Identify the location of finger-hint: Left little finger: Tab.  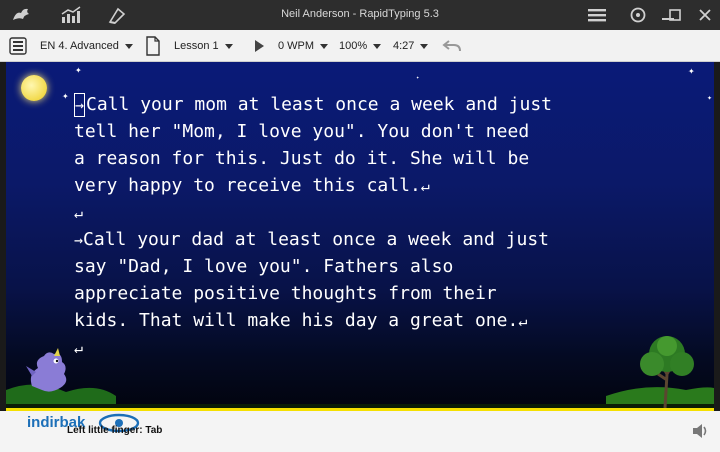
(115, 430).